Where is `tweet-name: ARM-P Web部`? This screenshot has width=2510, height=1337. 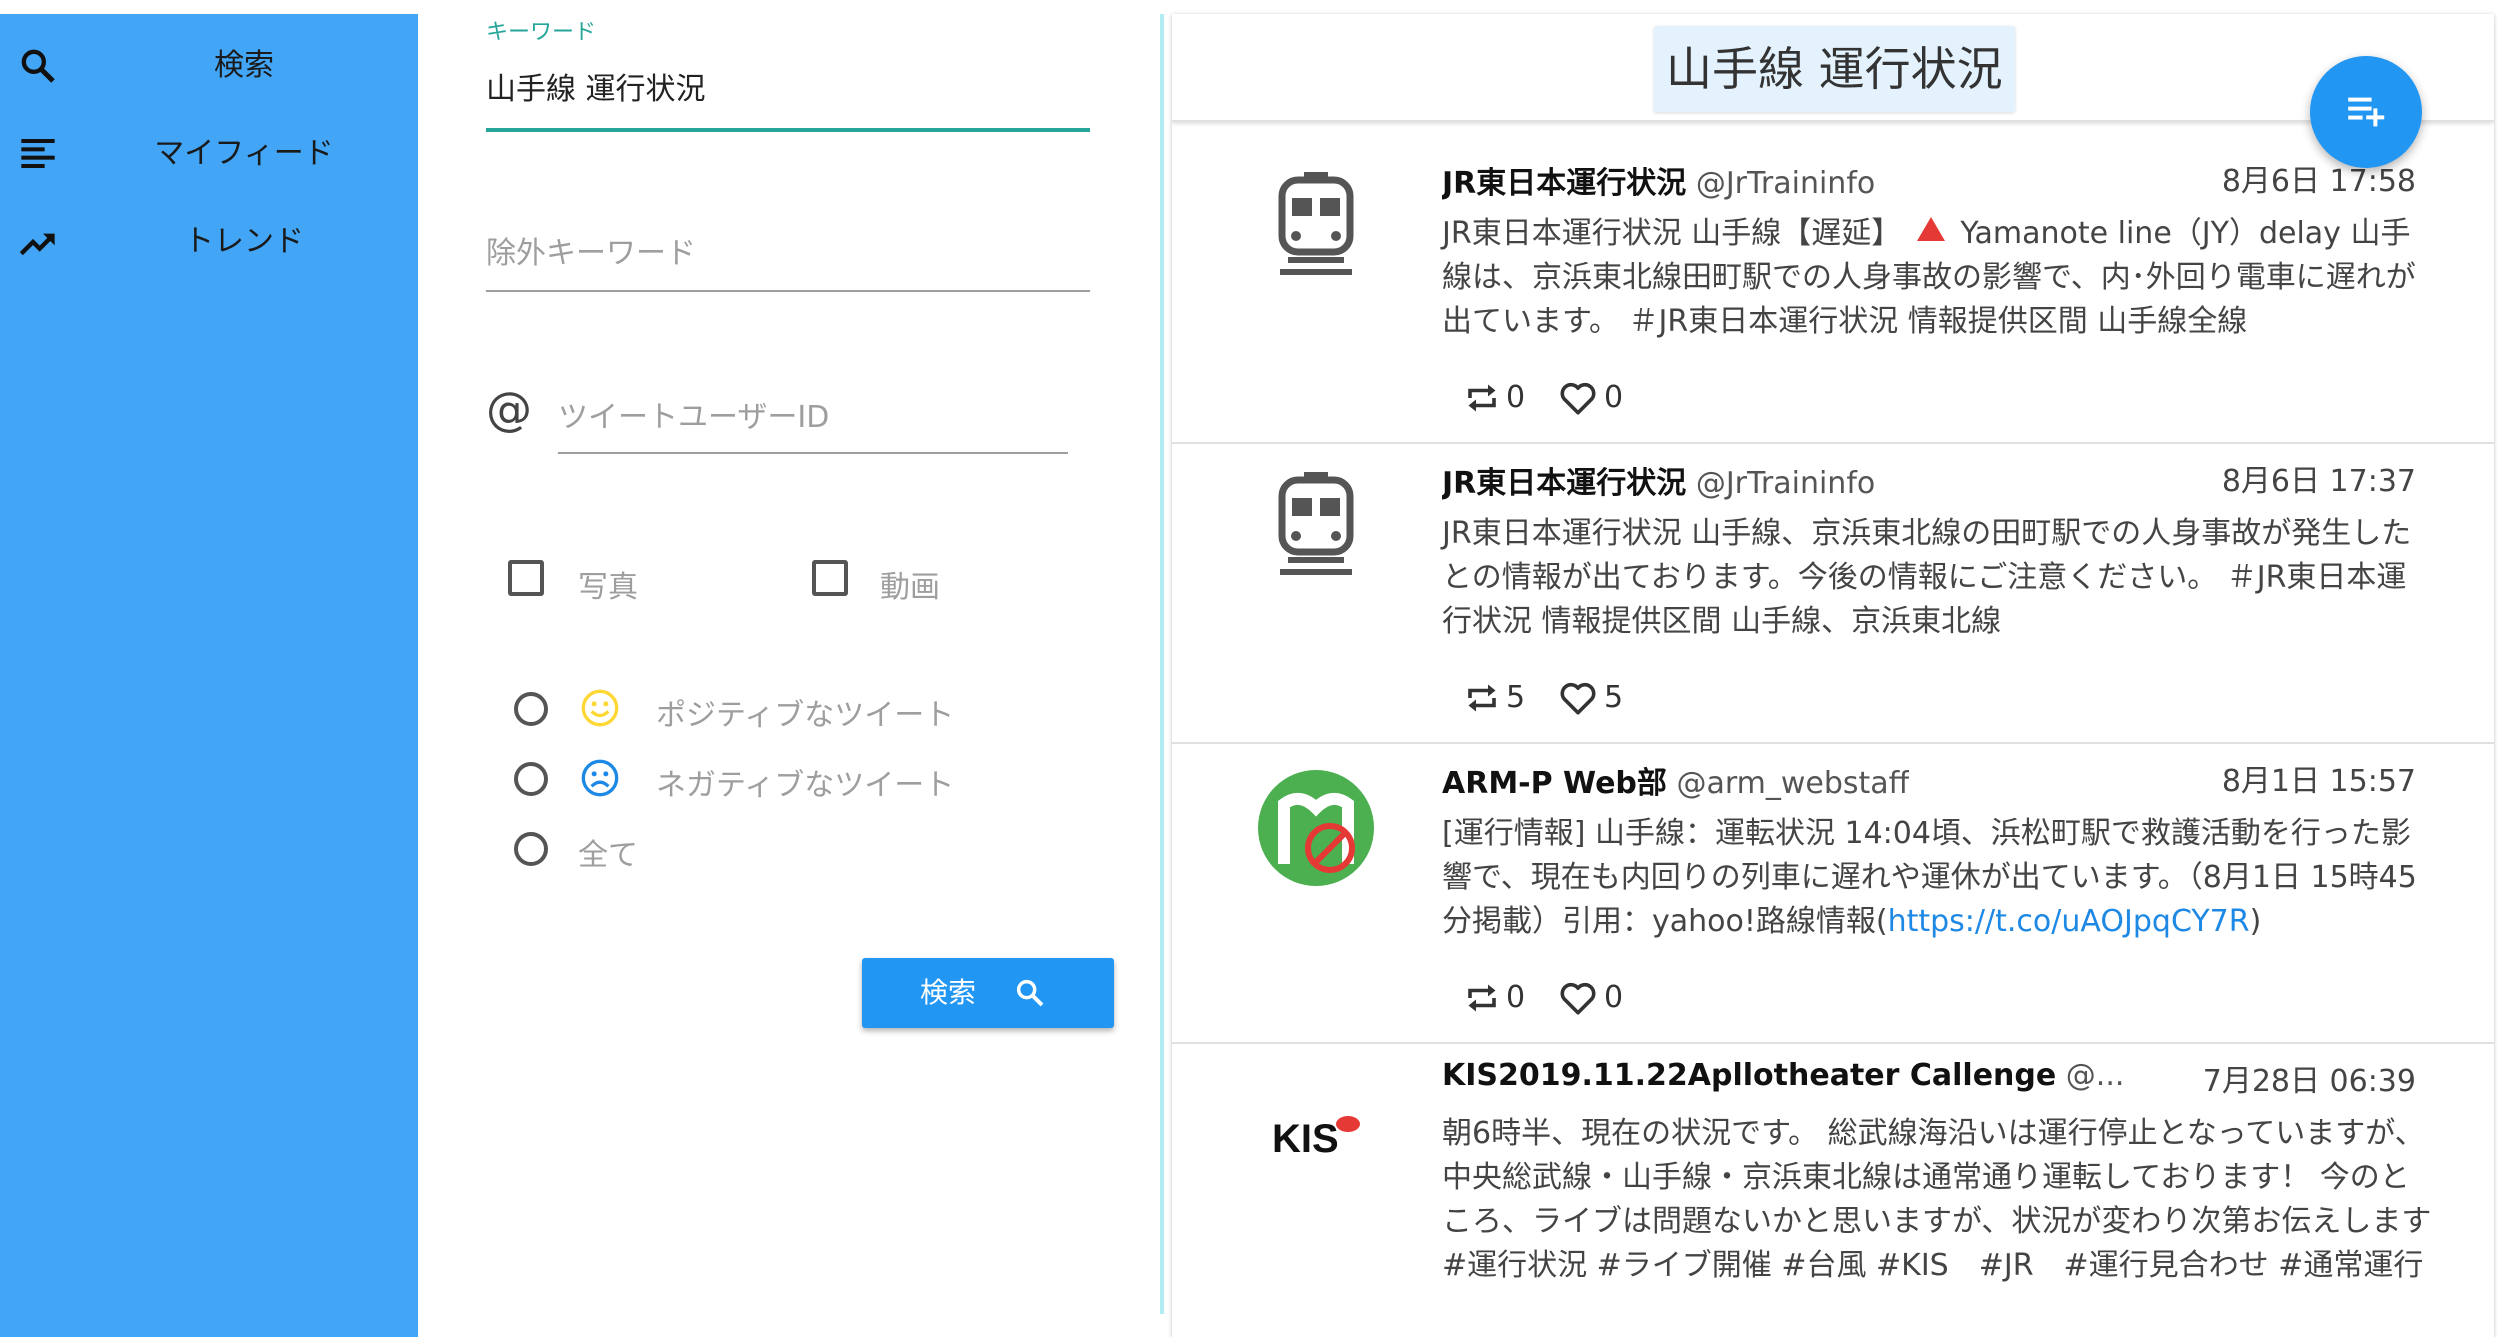
tweet-name: ARM-P Web部 is located at coordinates (1554, 783).